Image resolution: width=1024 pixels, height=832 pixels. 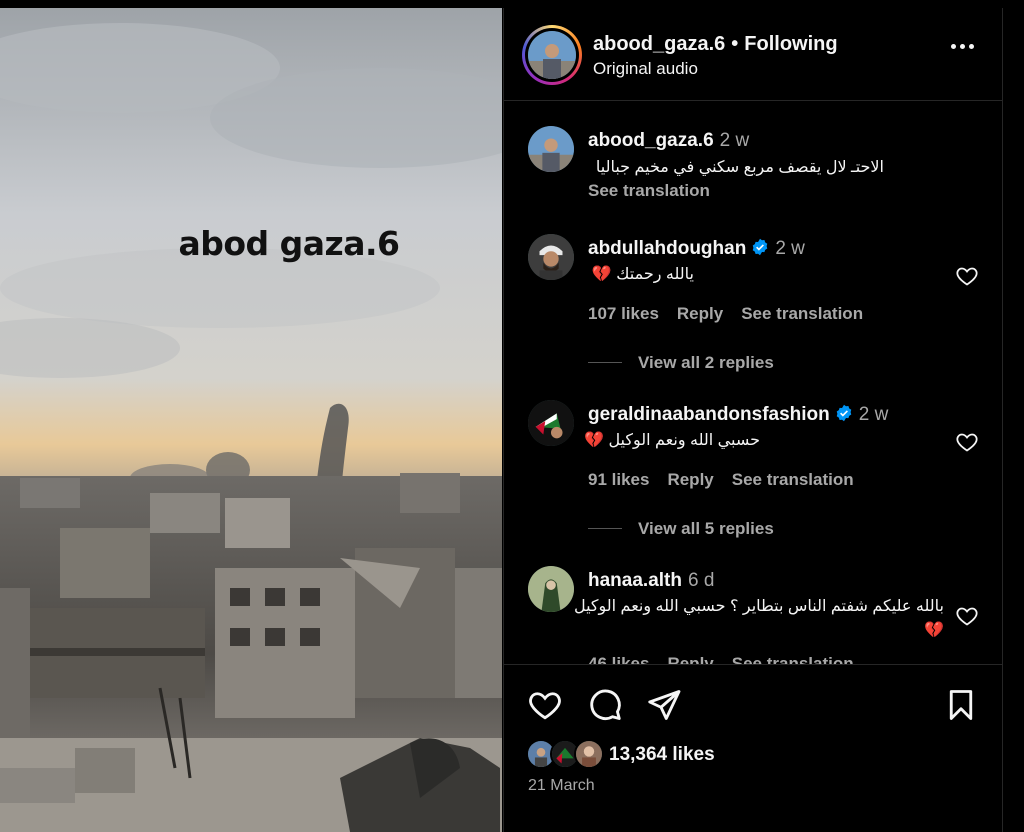 What do you see at coordinates (701, 580) in the screenshot?
I see `comment-time: 6 d` at bounding box center [701, 580].